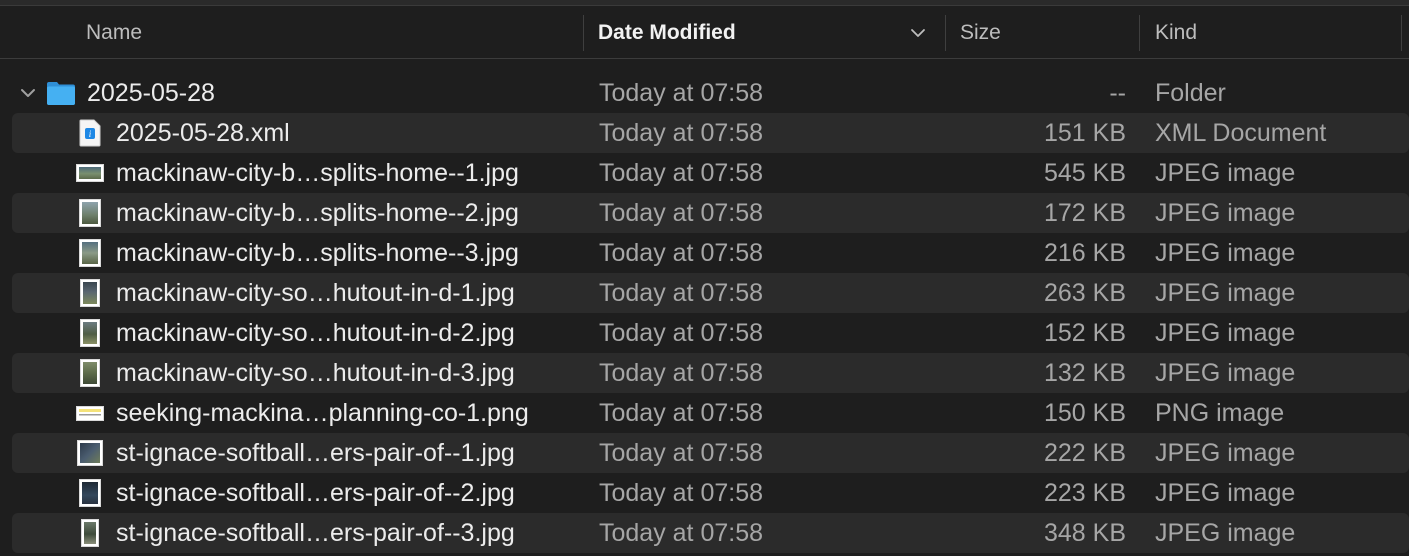 The height and width of the screenshot is (556, 1409). Describe the element at coordinates (315, 452) in the screenshot. I see `file-name: st-ignace-softball…ers-pair-of--1.jpg` at that location.